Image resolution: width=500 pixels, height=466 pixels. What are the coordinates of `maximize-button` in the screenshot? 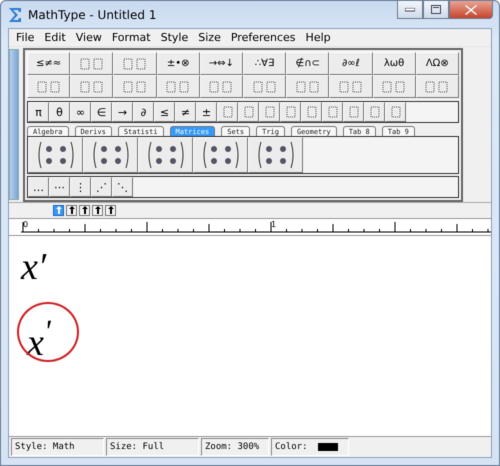 It's located at (436, 10).